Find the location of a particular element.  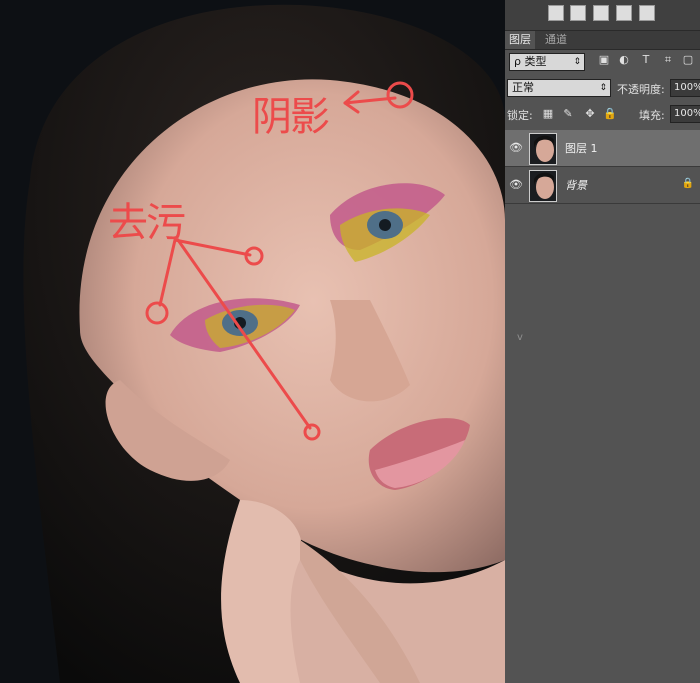

layer-name: 图层 1 is located at coordinates (581, 148).